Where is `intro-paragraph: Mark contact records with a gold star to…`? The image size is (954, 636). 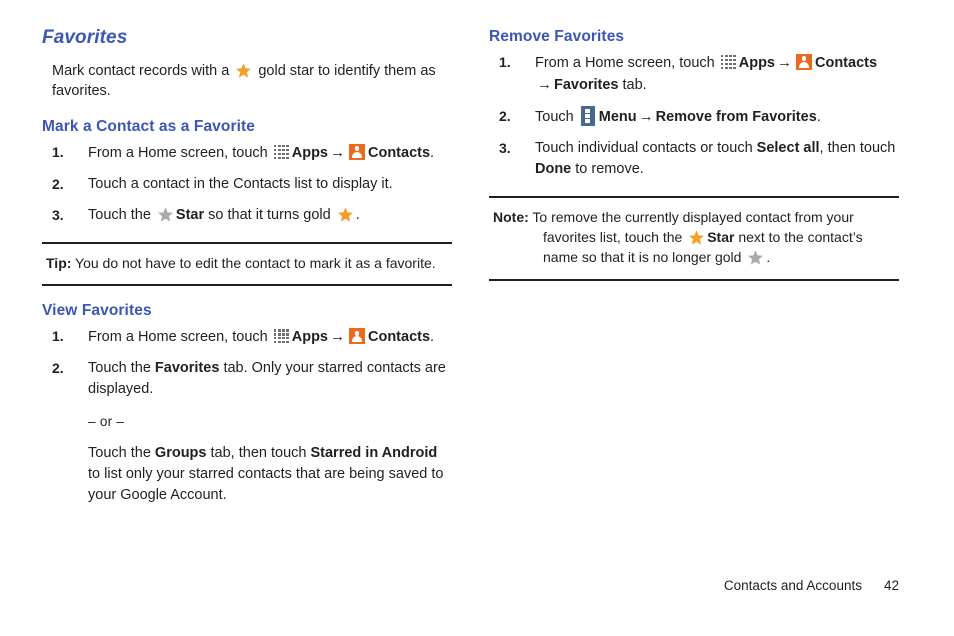 intro-paragraph: Mark contact records with a gold star to… is located at coordinates (252, 81).